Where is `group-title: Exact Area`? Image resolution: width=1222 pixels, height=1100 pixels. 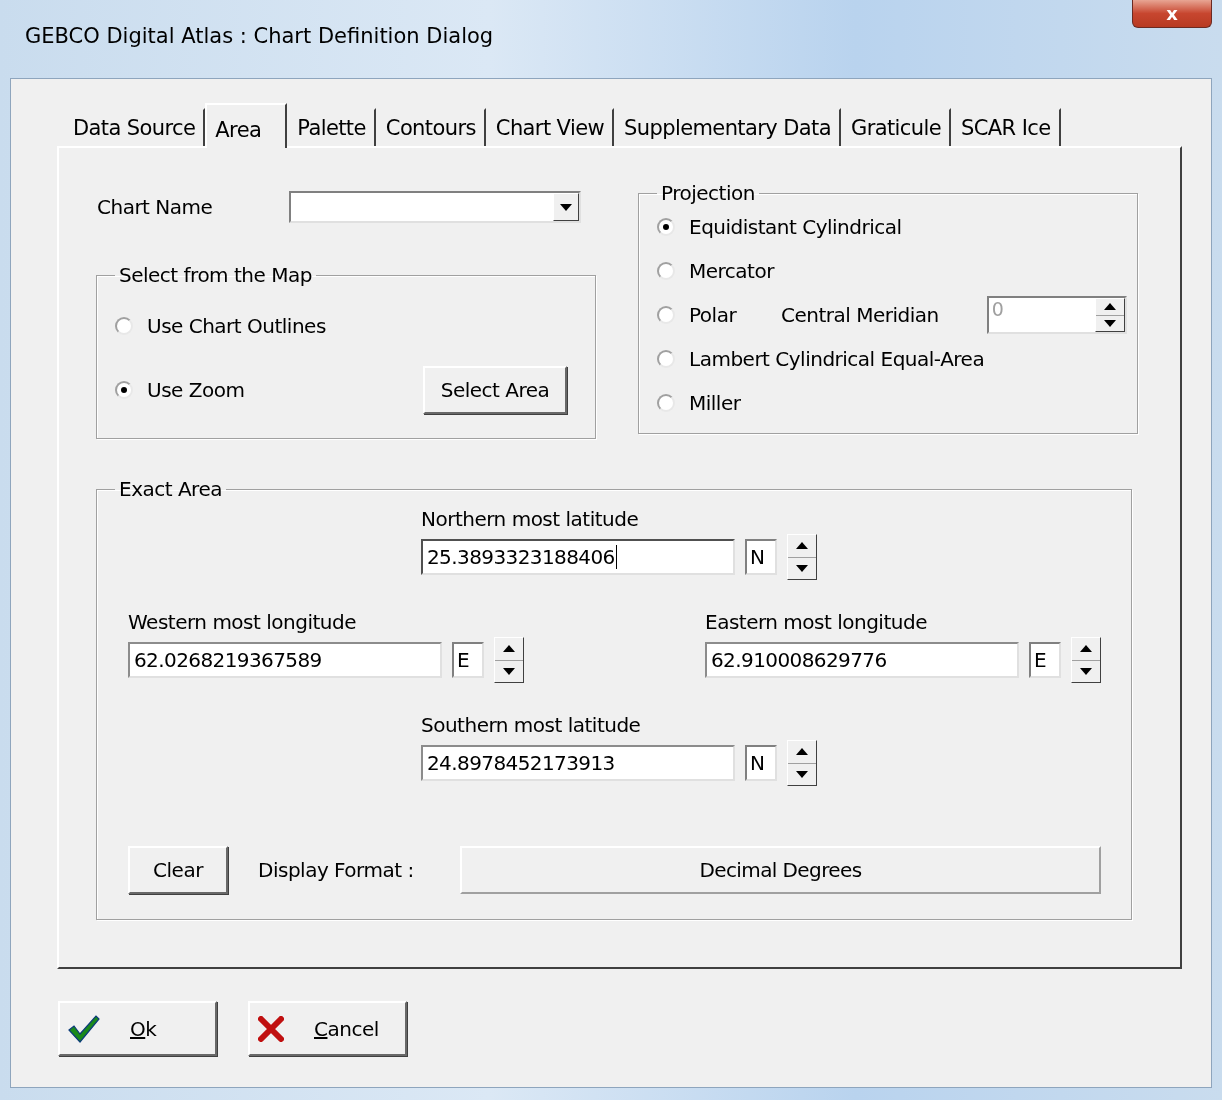
group-title: Exact Area is located at coordinates (170, 489).